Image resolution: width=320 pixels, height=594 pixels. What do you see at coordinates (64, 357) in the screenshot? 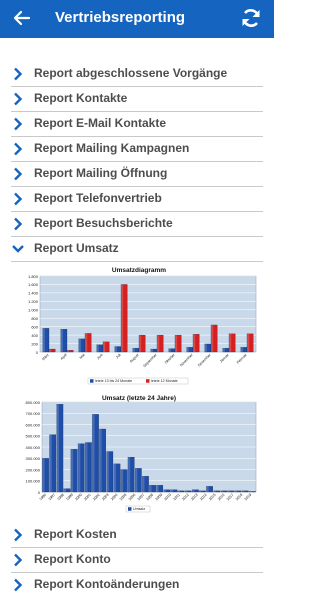
I see `x-tick-label: April` at bounding box center [64, 357].